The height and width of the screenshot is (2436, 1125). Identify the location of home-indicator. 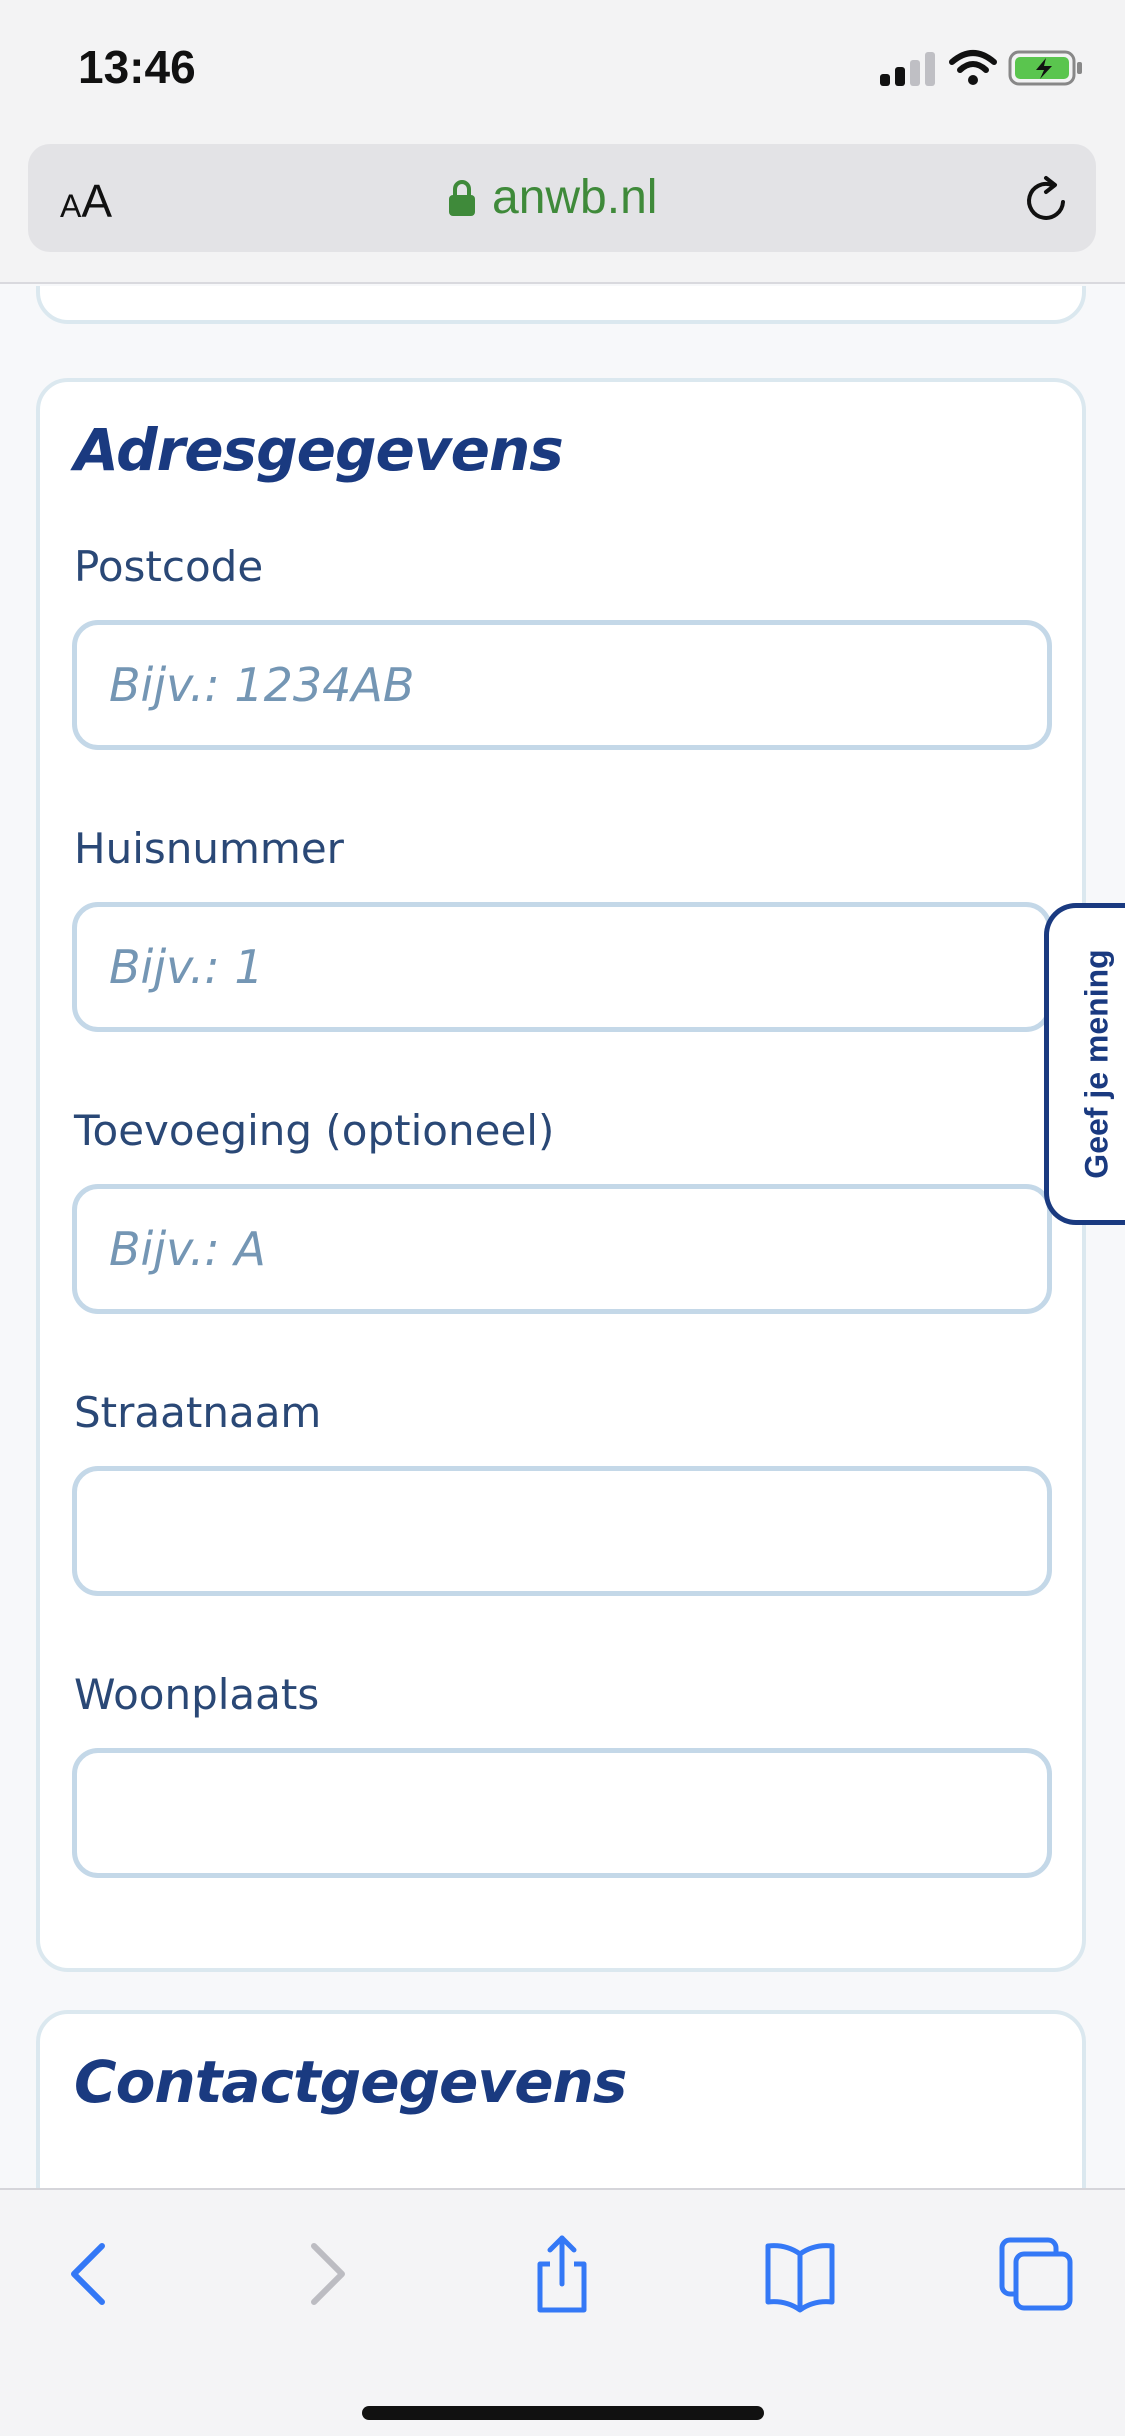
(563, 2413).